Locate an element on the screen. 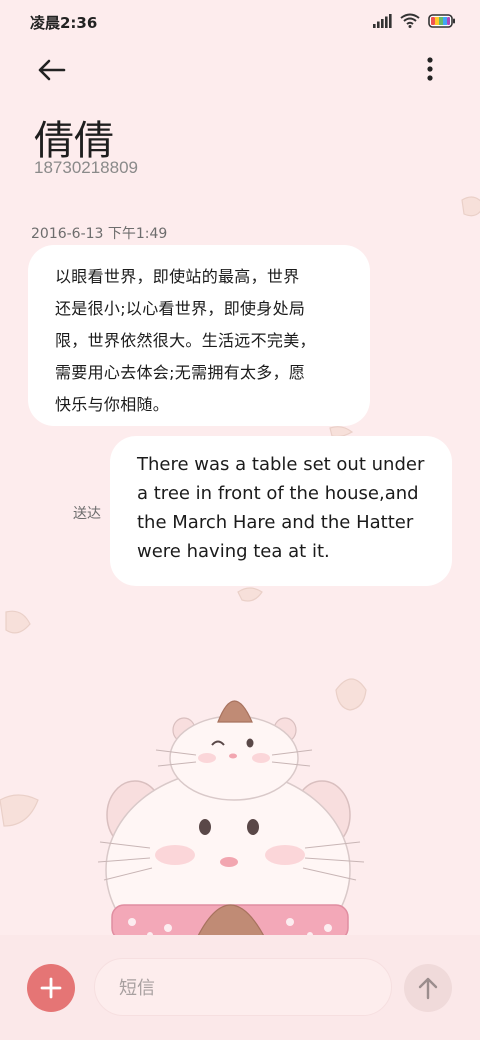 This screenshot has width=480, height=1040. message-line: 还是很小;以心看世界，即使身处局 is located at coordinates (180, 308).